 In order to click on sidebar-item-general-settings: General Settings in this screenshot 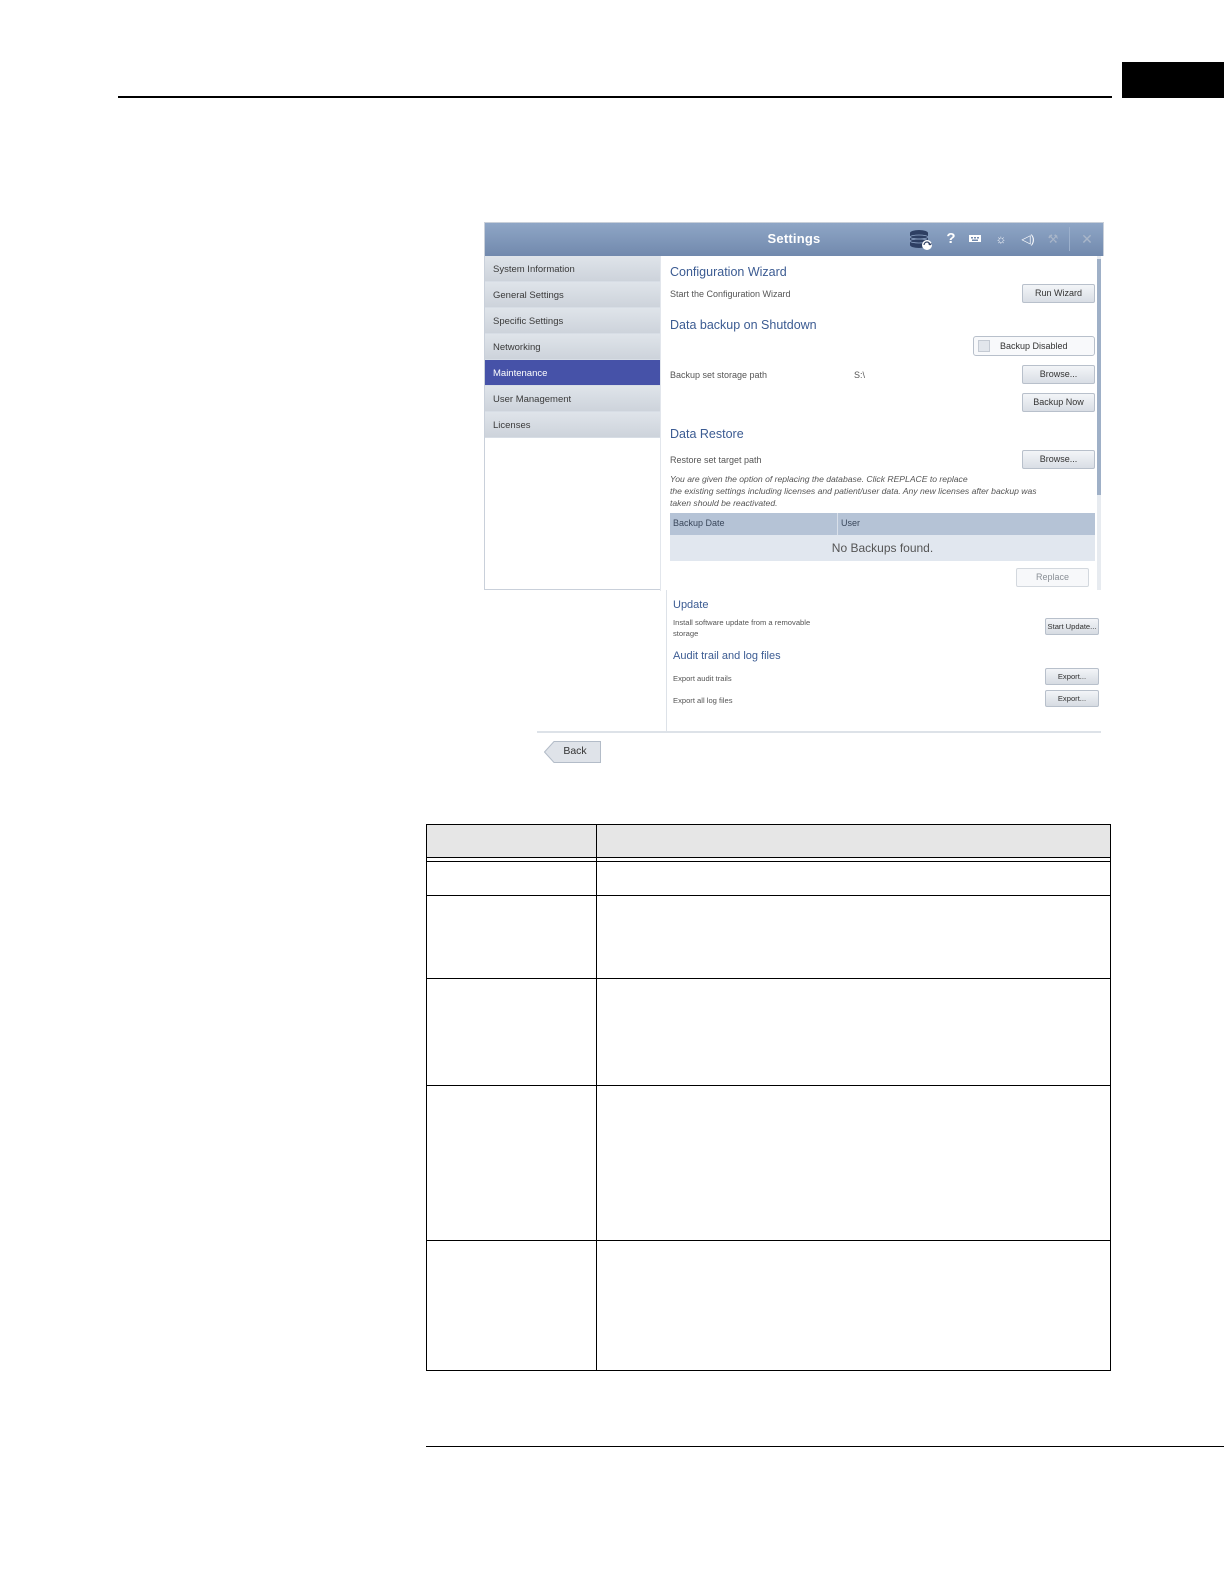, I will do `click(572, 295)`.